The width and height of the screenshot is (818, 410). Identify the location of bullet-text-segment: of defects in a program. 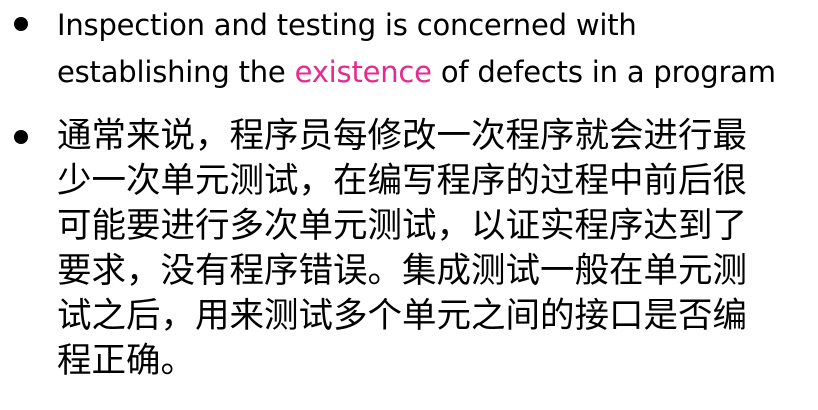
(603, 72).